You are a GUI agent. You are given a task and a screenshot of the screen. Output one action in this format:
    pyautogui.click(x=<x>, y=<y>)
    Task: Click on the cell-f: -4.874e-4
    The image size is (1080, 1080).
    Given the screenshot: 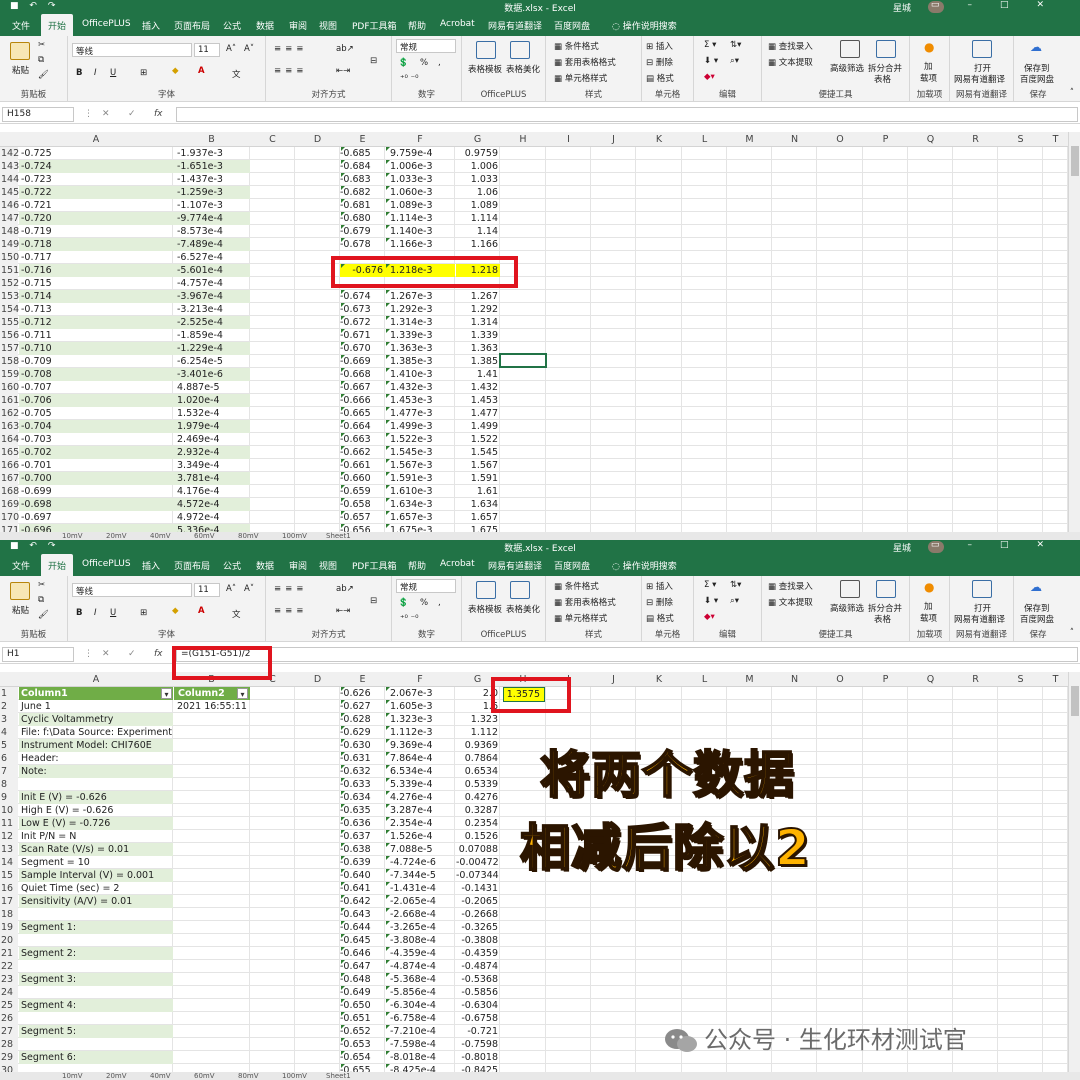 What is the action you would take?
    pyautogui.click(x=420, y=966)
    